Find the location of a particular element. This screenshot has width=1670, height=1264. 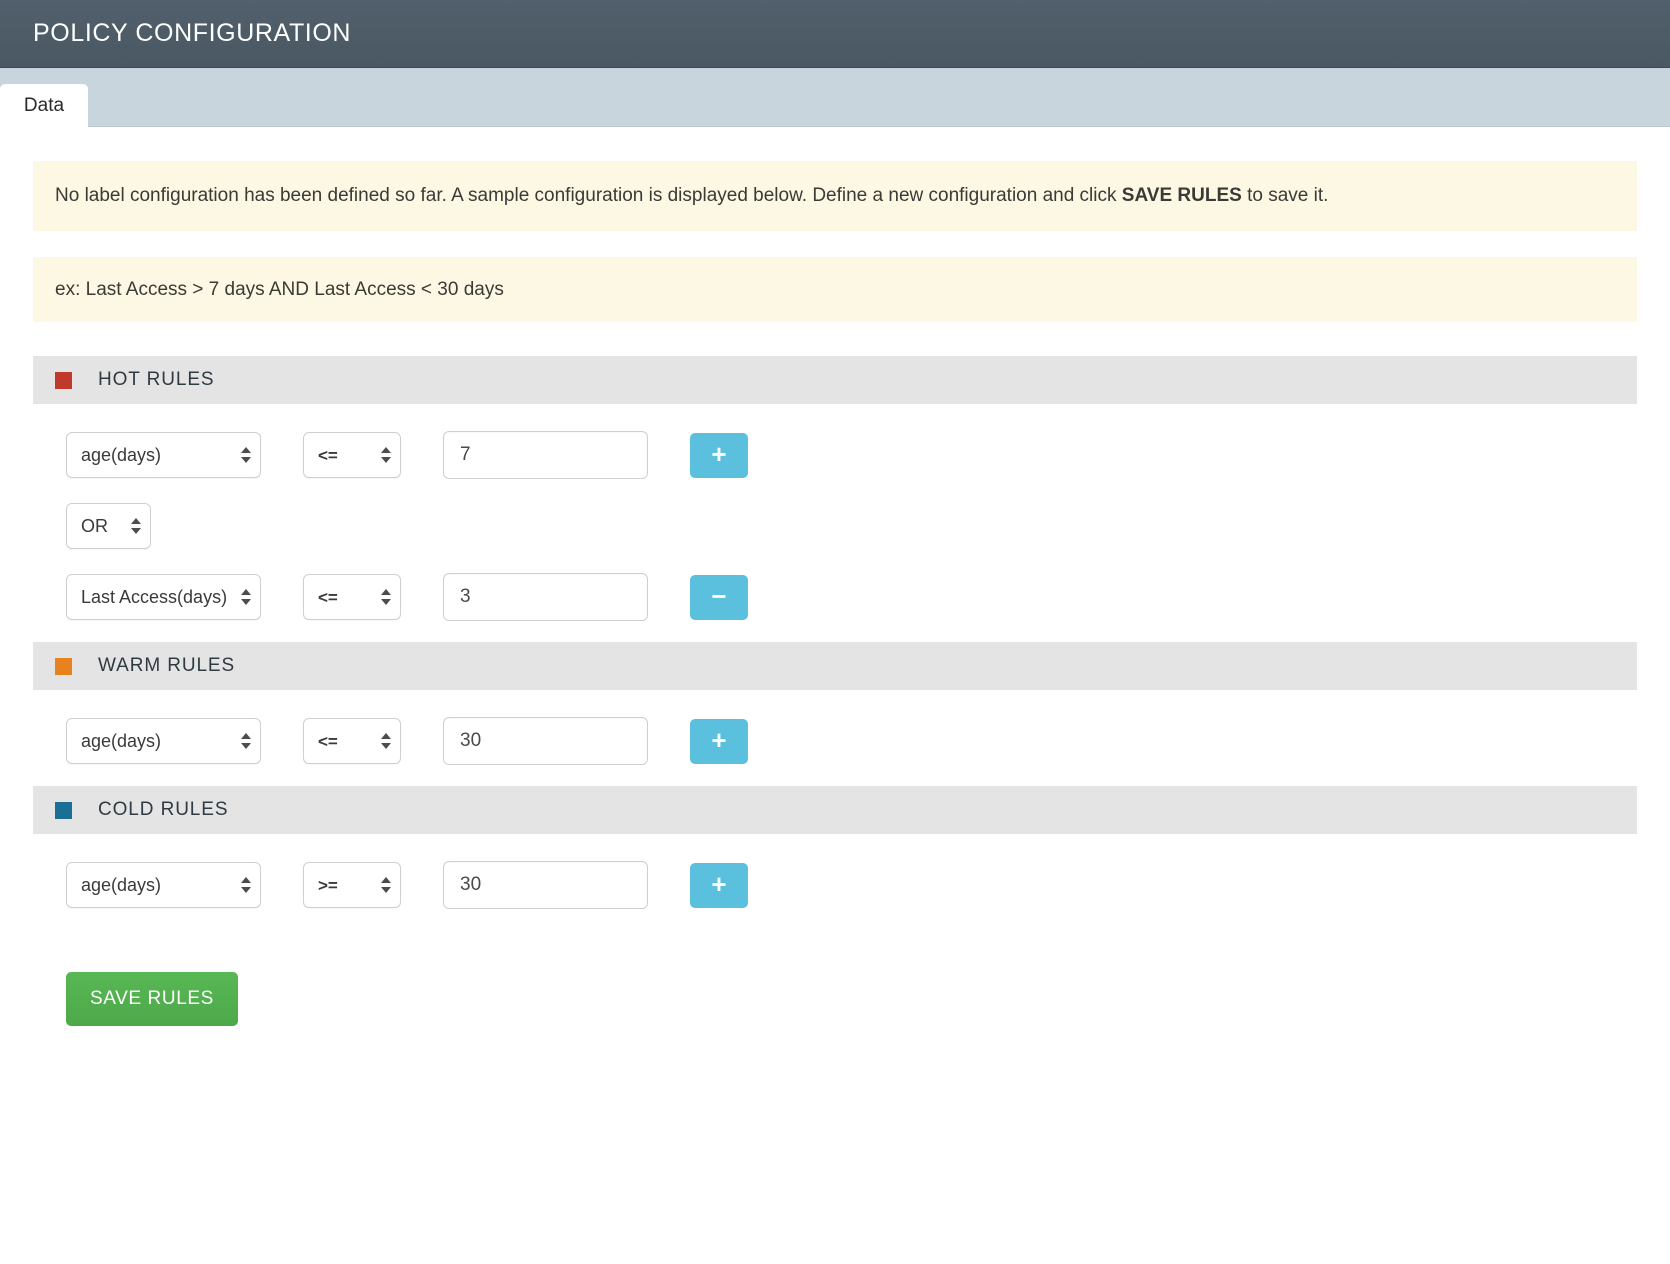

section-title: WARM RULES is located at coordinates (167, 666).